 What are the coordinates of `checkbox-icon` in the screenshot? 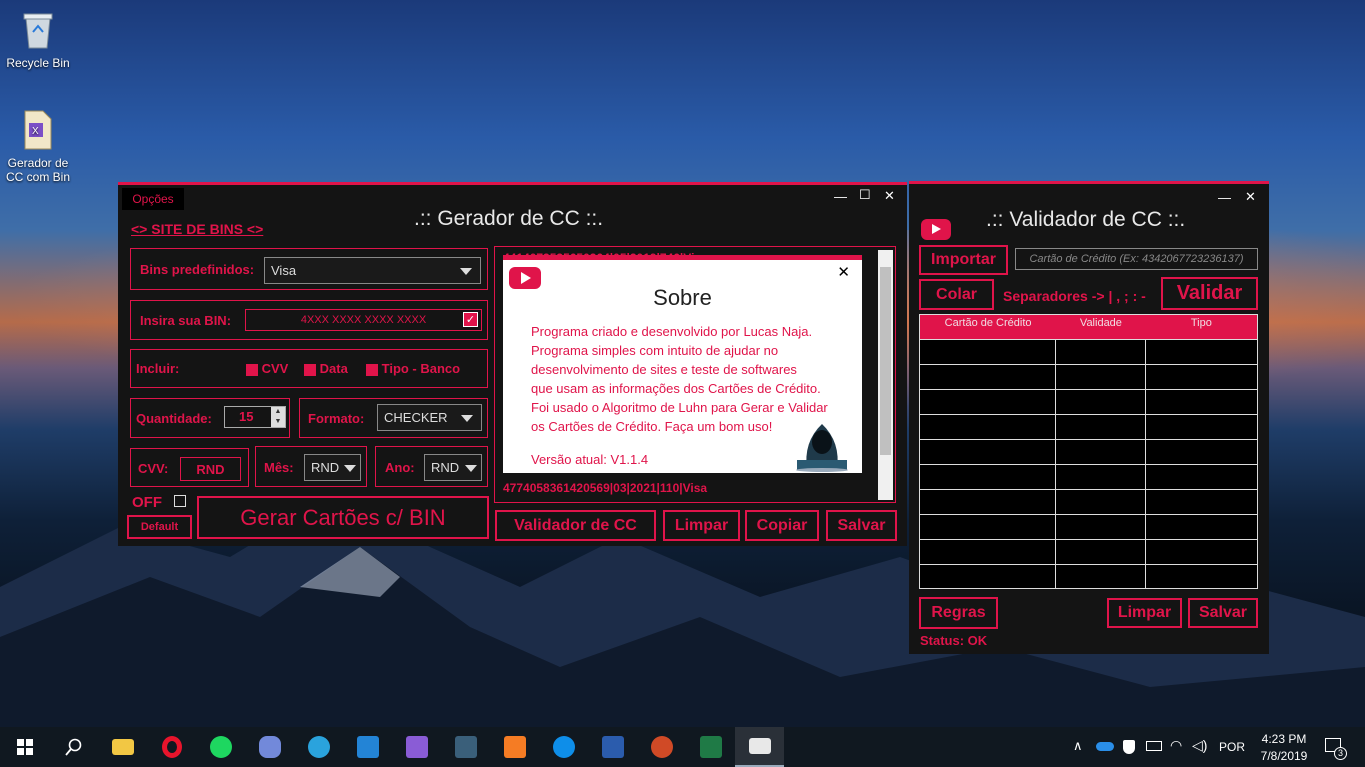 It's located at (310, 369).